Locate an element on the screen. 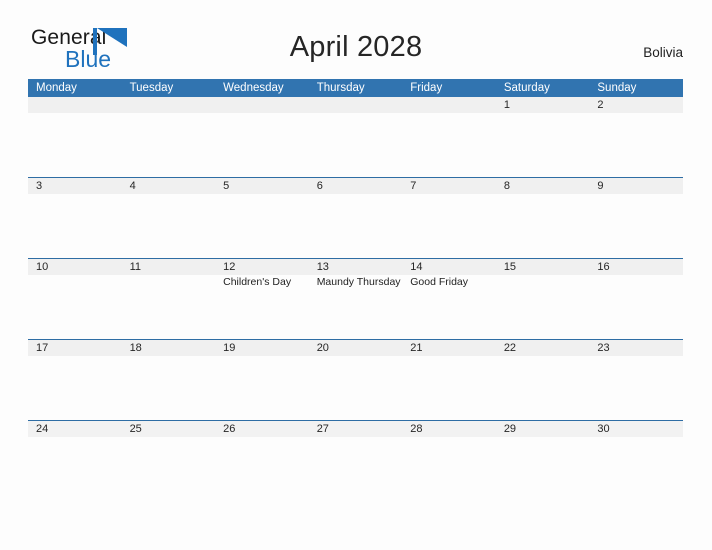 Image resolution: width=712 pixels, height=550 pixels. day-cell: 30 is located at coordinates (636, 429).